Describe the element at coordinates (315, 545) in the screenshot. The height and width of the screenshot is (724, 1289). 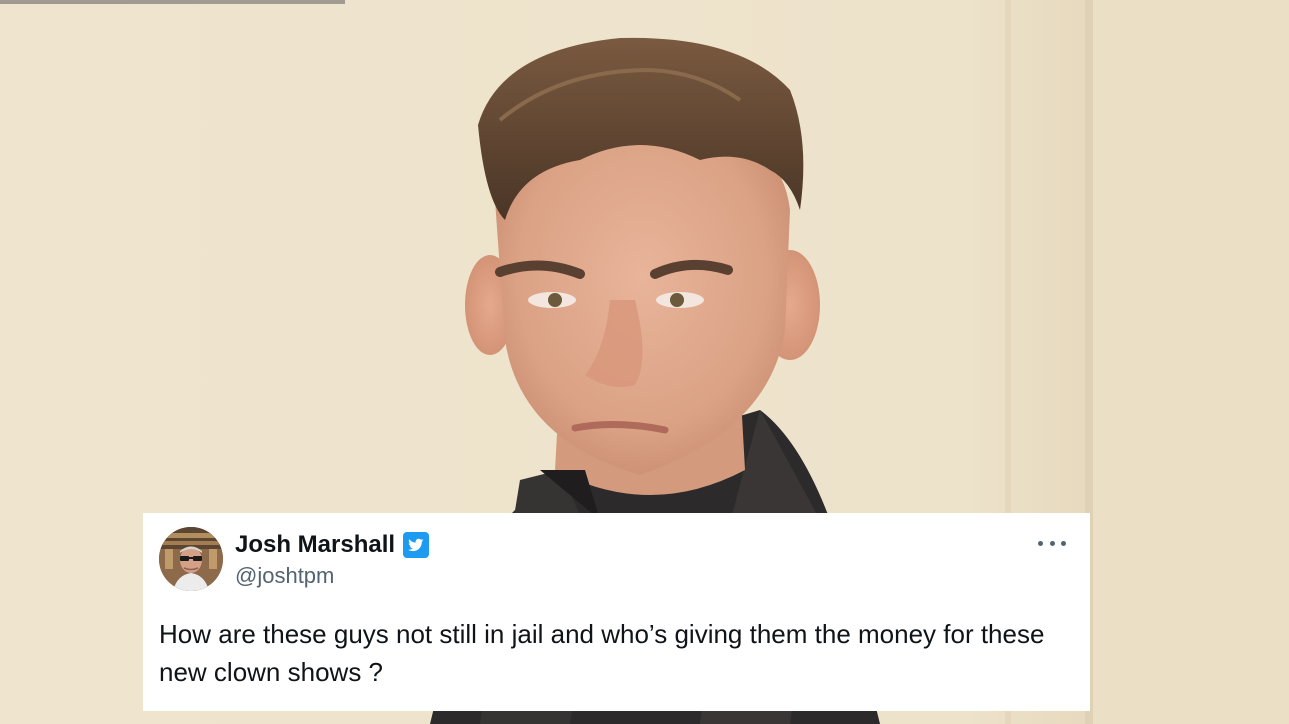
I see `author-name: Josh Marshall` at that location.